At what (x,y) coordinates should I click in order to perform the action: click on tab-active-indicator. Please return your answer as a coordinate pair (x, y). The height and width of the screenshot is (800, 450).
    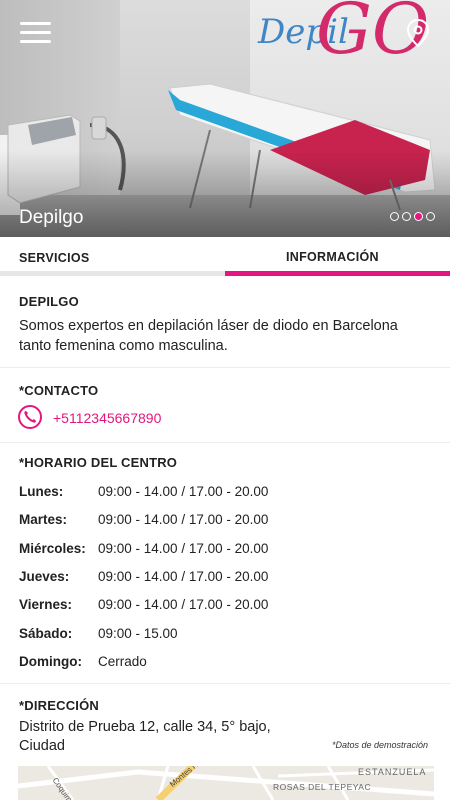
    Looking at the image, I should click on (337, 273).